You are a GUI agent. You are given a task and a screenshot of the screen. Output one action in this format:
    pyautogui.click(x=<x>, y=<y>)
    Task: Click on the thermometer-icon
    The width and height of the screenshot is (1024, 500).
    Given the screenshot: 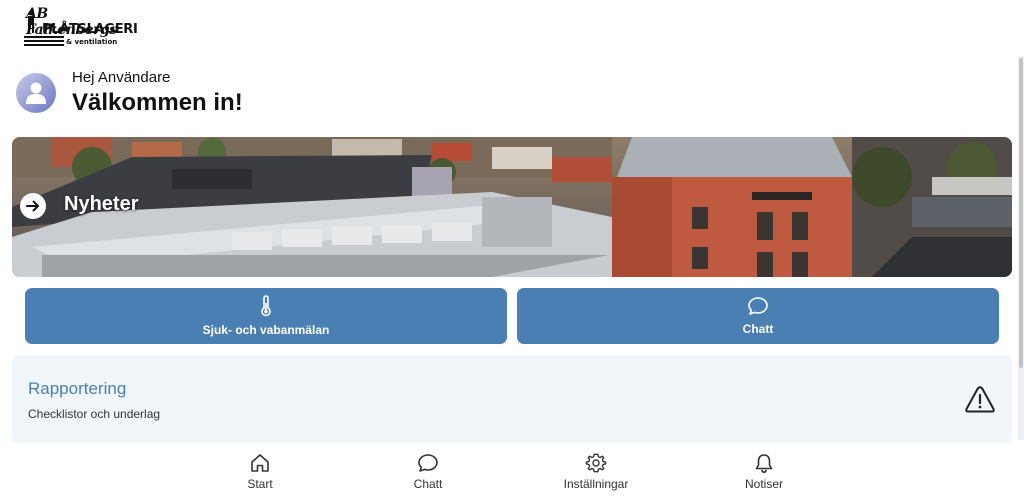 What is the action you would take?
    pyautogui.click(x=266, y=306)
    